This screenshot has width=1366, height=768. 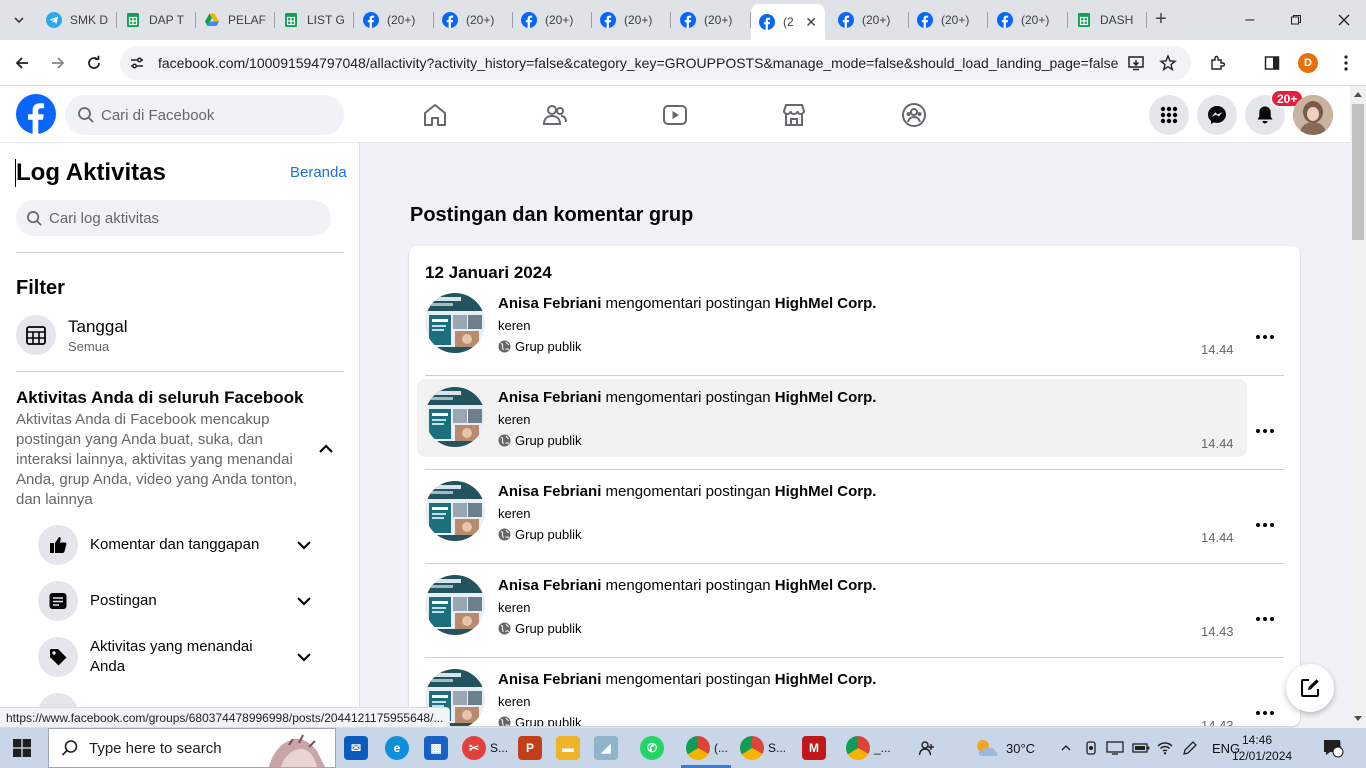 What do you see at coordinates (156, 20) in the screenshot?
I see `browser-tab: DAP T` at bounding box center [156, 20].